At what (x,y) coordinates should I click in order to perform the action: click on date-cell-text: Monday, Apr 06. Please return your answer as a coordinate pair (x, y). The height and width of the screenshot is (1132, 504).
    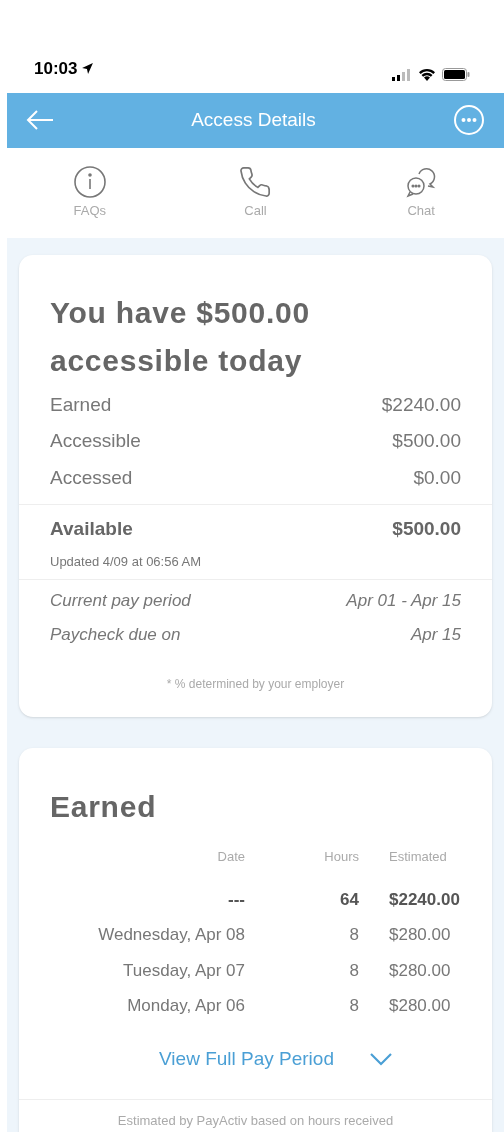
    Looking at the image, I should click on (185, 1006).